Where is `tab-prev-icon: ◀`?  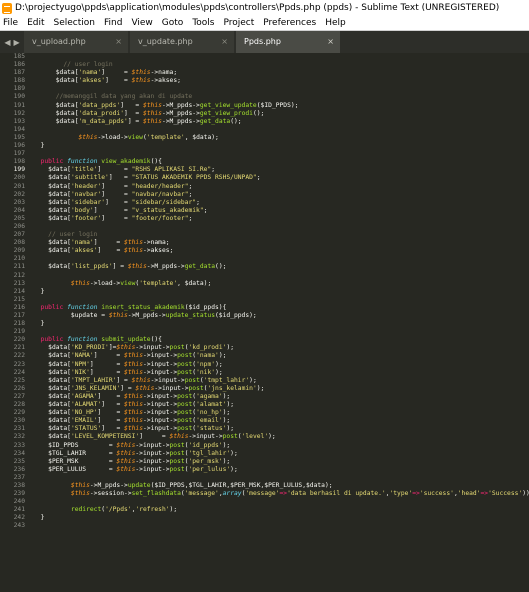 tab-prev-icon: ◀ is located at coordinates (7, 42).